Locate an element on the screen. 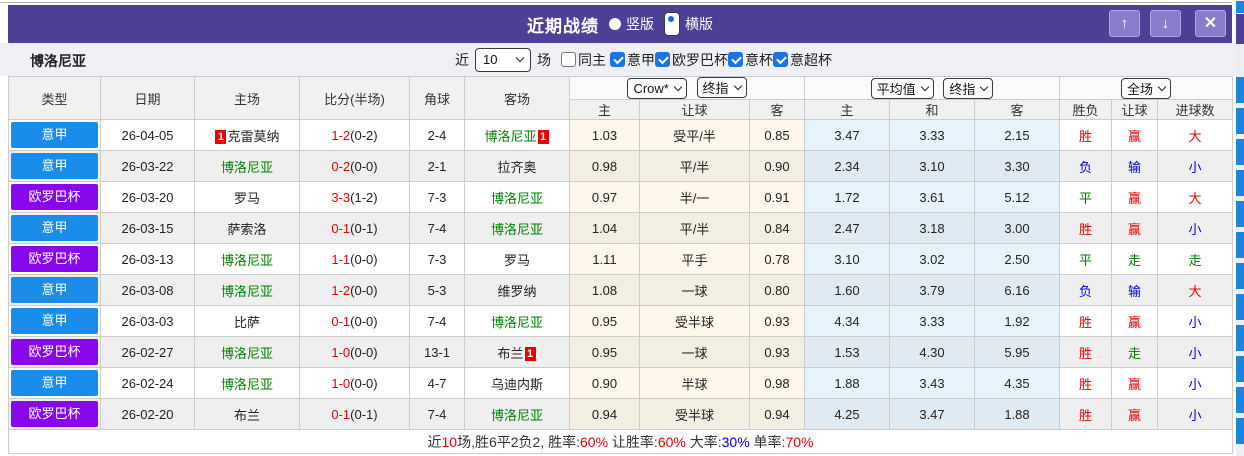 Image resolution: width=1244 pixels, height=456 pixels. avg-away-cell: 5.12 is located at coordinates (1017, 197).